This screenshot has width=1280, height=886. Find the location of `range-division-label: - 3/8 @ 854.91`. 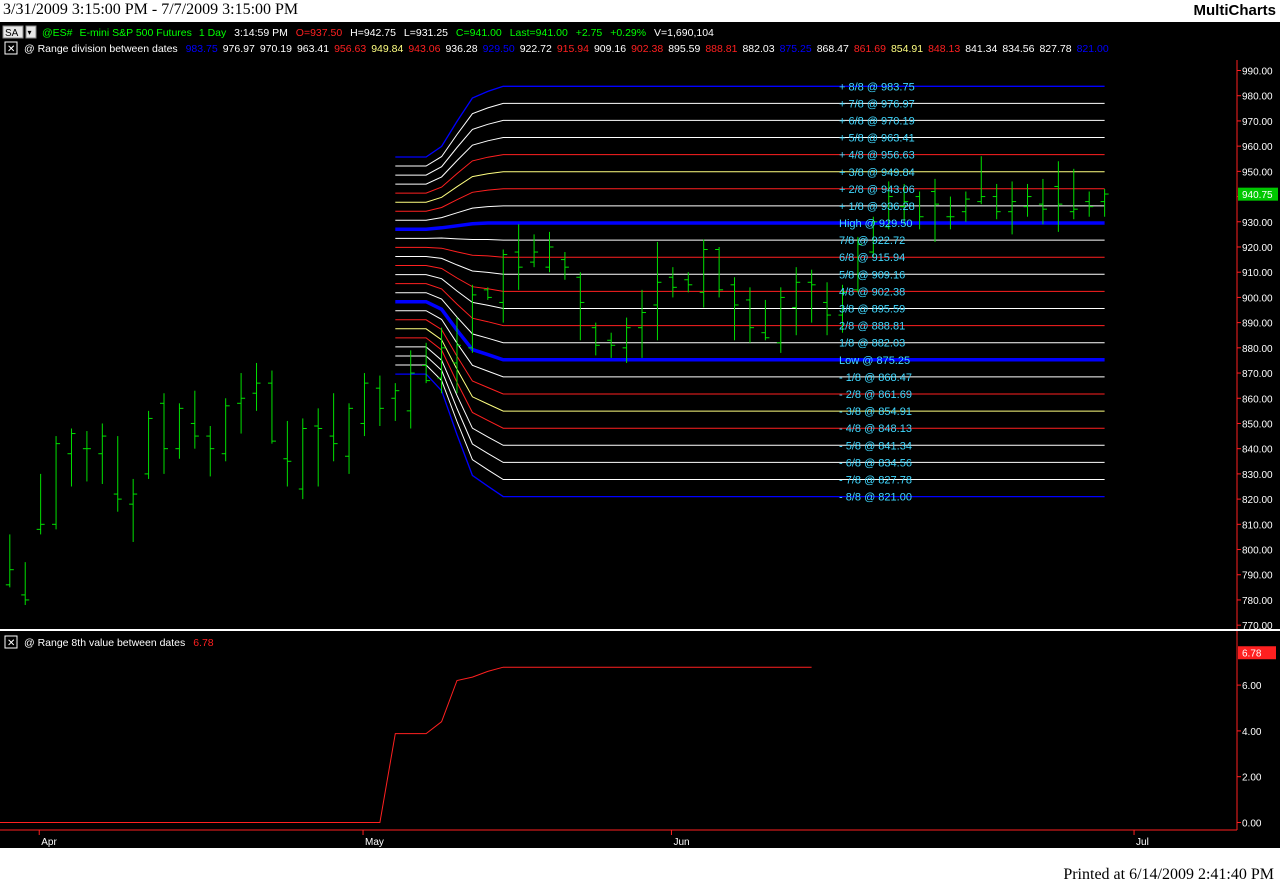

range-division-label: - 3/8 @ 854.91 is located at coordinates (875, 412).